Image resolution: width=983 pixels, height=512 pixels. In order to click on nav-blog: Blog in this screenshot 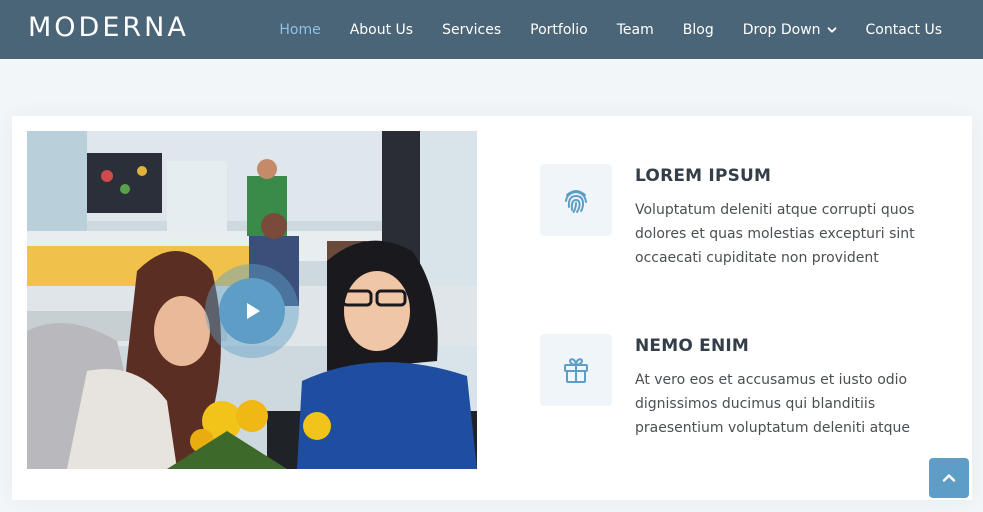, I will do `click(698, 30)`.